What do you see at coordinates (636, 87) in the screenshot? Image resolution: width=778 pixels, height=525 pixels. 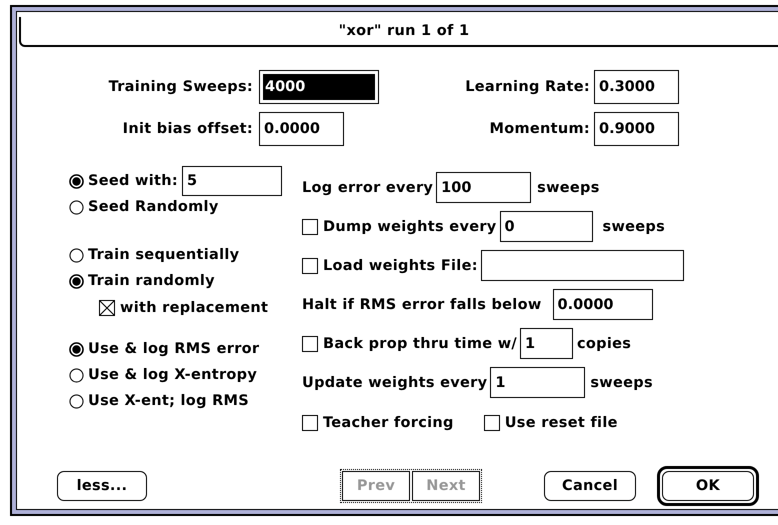 I see `input-field: 0.3000` at bounding box center [636, 87].